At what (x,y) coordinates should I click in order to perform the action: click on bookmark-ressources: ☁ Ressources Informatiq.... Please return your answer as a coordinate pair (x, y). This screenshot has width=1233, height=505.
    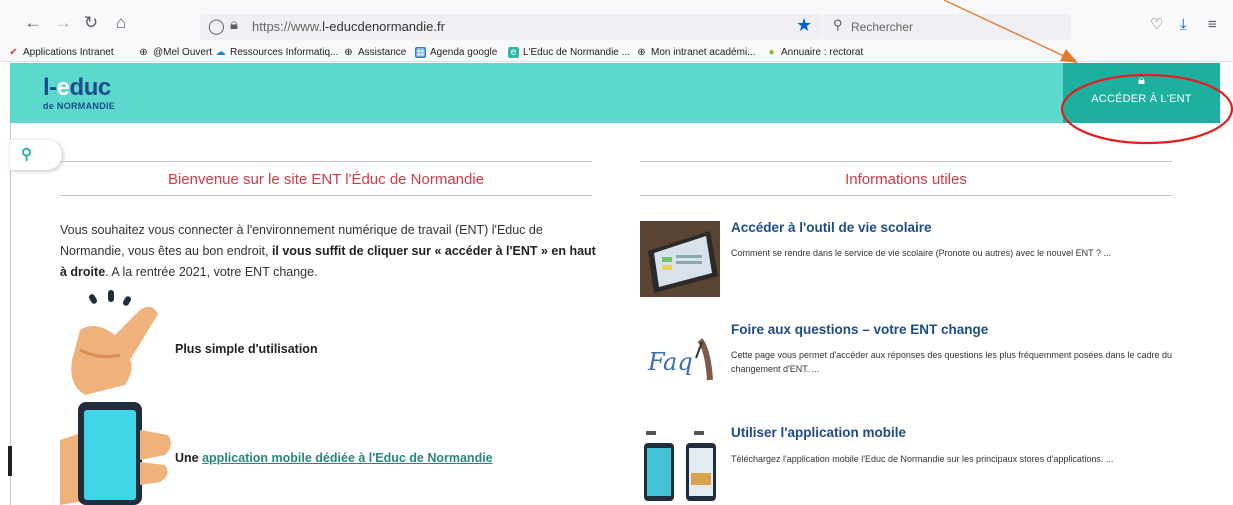
    Looking at the image, I should click on (277, 52).